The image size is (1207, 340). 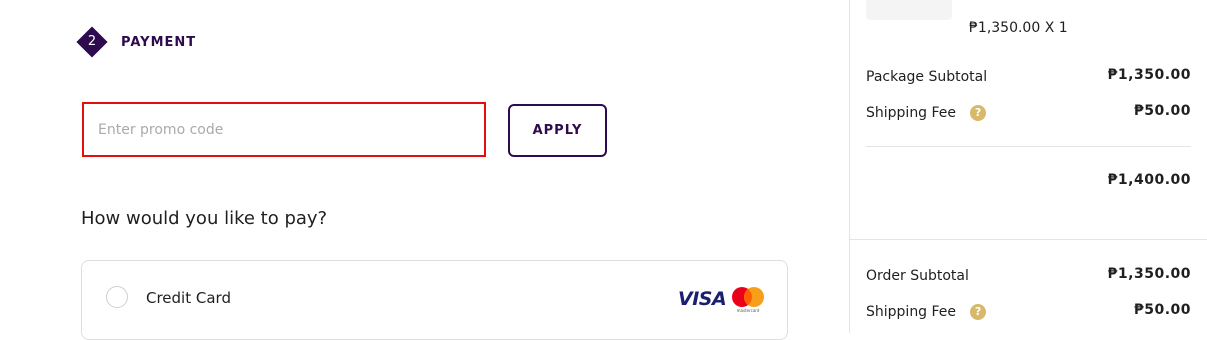 What do you see at coordinates (917, 276) in the screenshot?
I see `order-subtotal-label: Order Subtotal` at bounding box center [917, 276].